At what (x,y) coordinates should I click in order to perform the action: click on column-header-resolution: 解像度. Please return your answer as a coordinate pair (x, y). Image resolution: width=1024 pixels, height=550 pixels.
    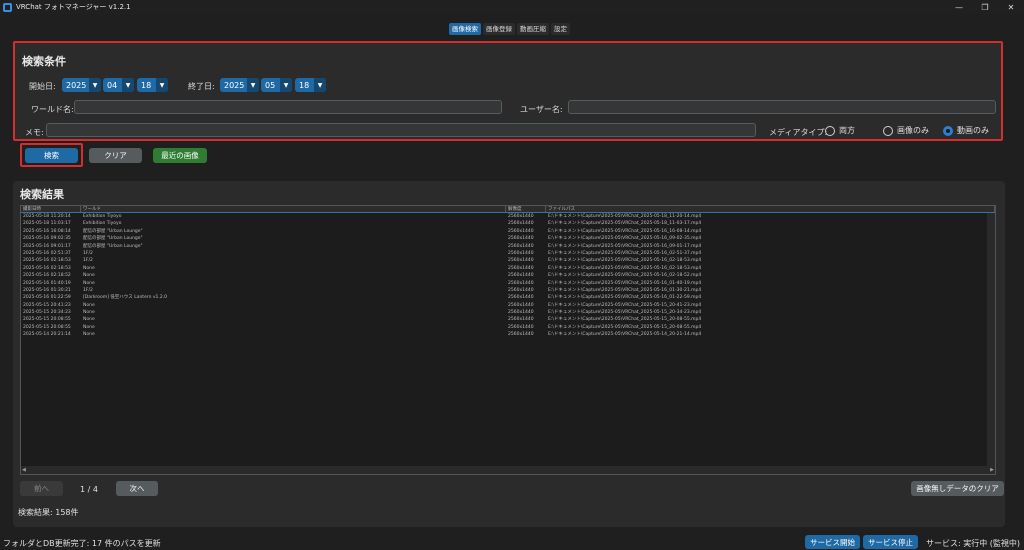
    Looking at the image, I should click on (526, 209).